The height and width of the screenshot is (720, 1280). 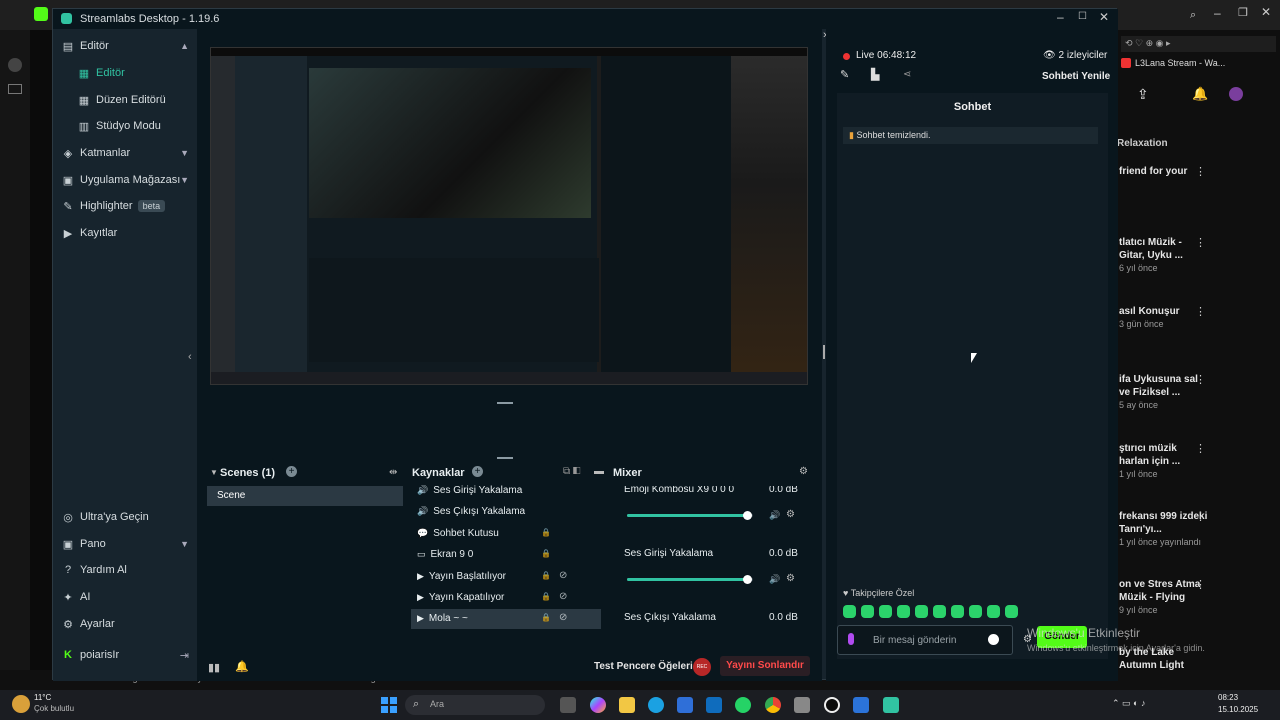 I want to click on sidebar-item-editor: ▦ Editör, so click(x=142, y=73).